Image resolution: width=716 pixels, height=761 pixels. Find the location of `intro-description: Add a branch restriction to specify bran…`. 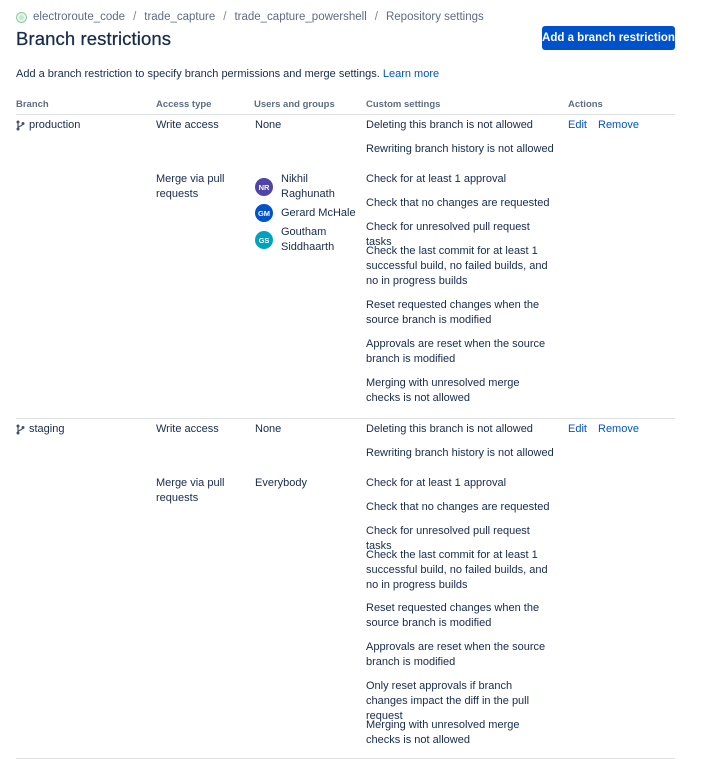

intro-description: Add a branch restriction to specify bran… is located at coordinates (198, 74).